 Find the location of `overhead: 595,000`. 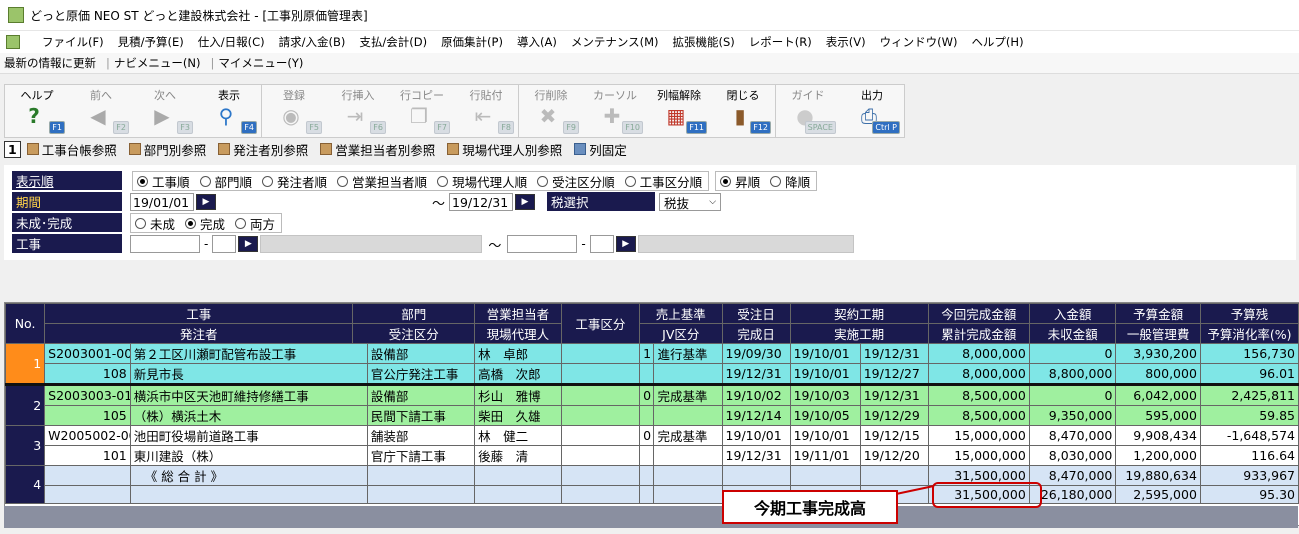

overhead: 595,000 is located at coordinates (1158, 415).